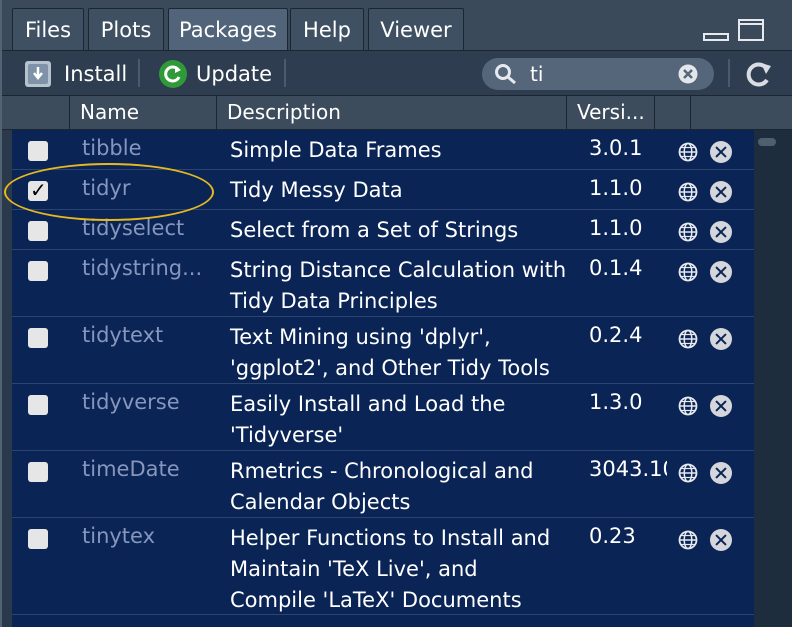 This screenshot has height=627, width=792. Describe the element at coordinates (109, 192) in the screenshot. I see `tidyr-highlight-ellipse` at that location.